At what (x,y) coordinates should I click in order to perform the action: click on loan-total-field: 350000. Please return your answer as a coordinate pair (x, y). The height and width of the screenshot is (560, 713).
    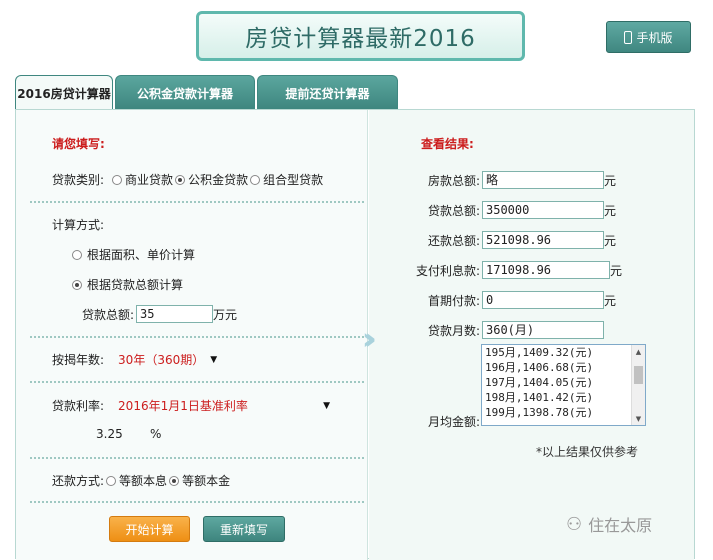
    Looking at the image, I should click on (543, 210).